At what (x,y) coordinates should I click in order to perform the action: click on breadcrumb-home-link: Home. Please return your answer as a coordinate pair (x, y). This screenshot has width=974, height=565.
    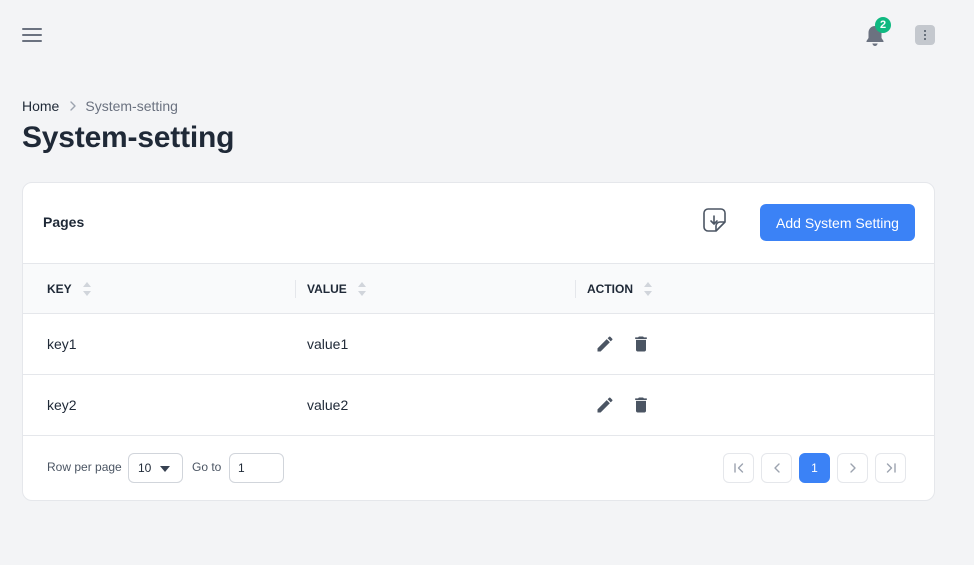
    Looking at the image, I should click on (40, 106).